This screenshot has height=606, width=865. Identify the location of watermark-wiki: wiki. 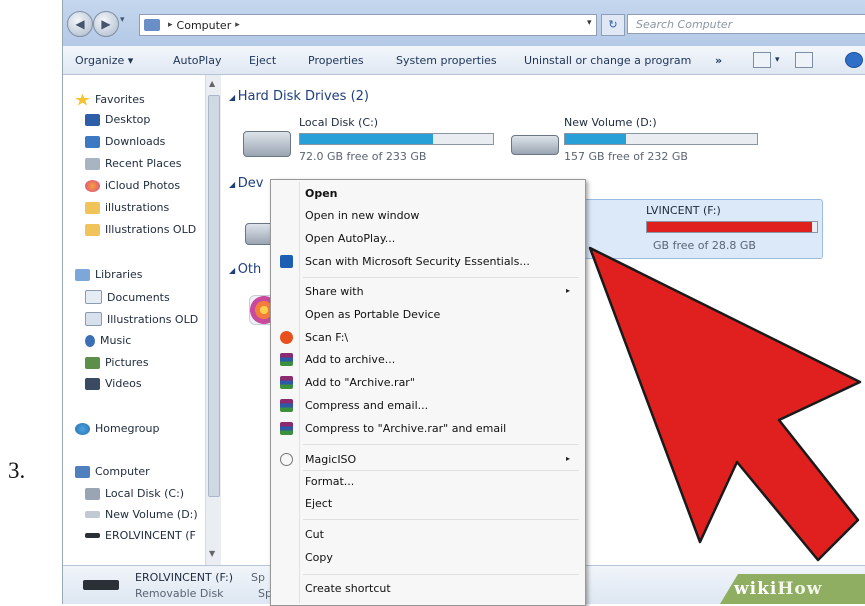
(756, 589).